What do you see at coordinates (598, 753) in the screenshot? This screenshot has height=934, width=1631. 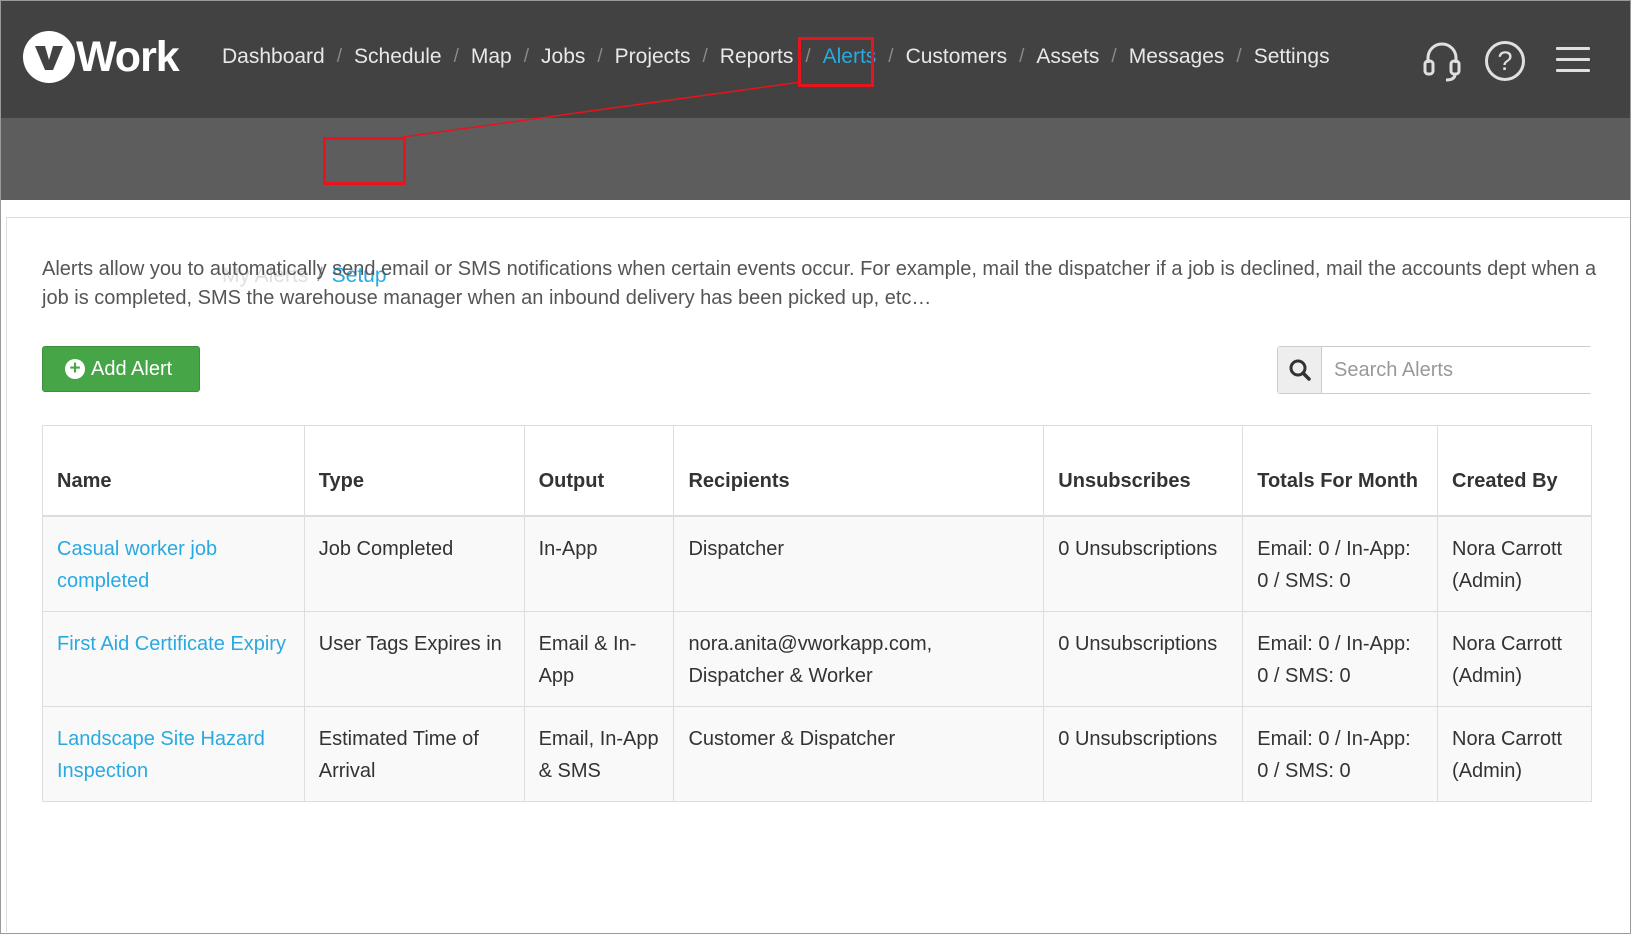 I see `cell-output: Email, In-App & SMS` at bounding box center [598, 753].